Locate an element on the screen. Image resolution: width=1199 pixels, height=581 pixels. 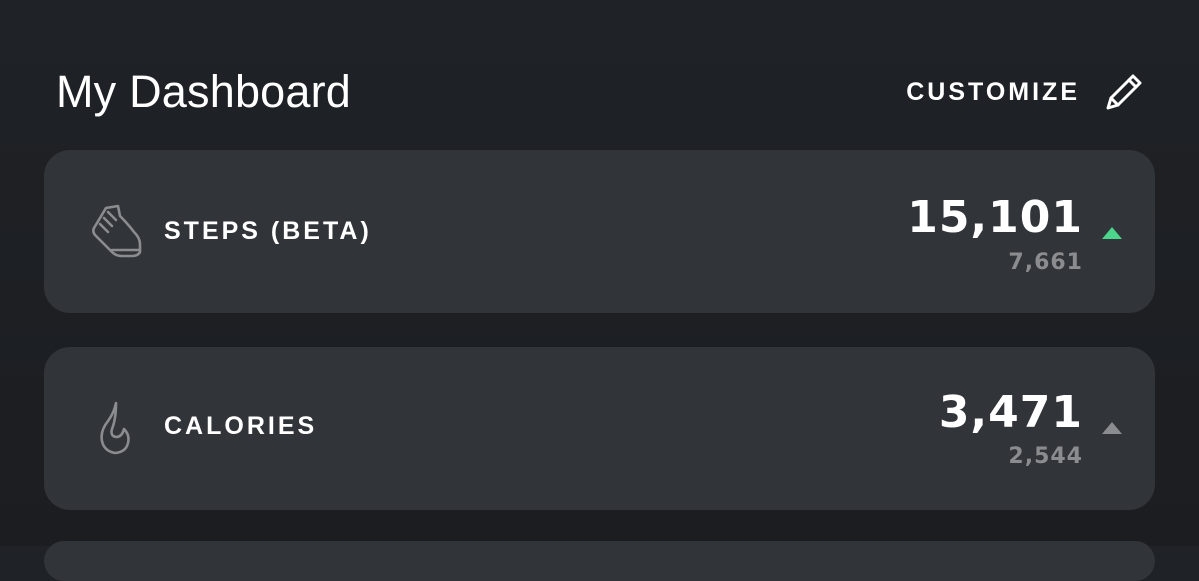
steps-value: 15,101 is located at coordinates (995, 217).